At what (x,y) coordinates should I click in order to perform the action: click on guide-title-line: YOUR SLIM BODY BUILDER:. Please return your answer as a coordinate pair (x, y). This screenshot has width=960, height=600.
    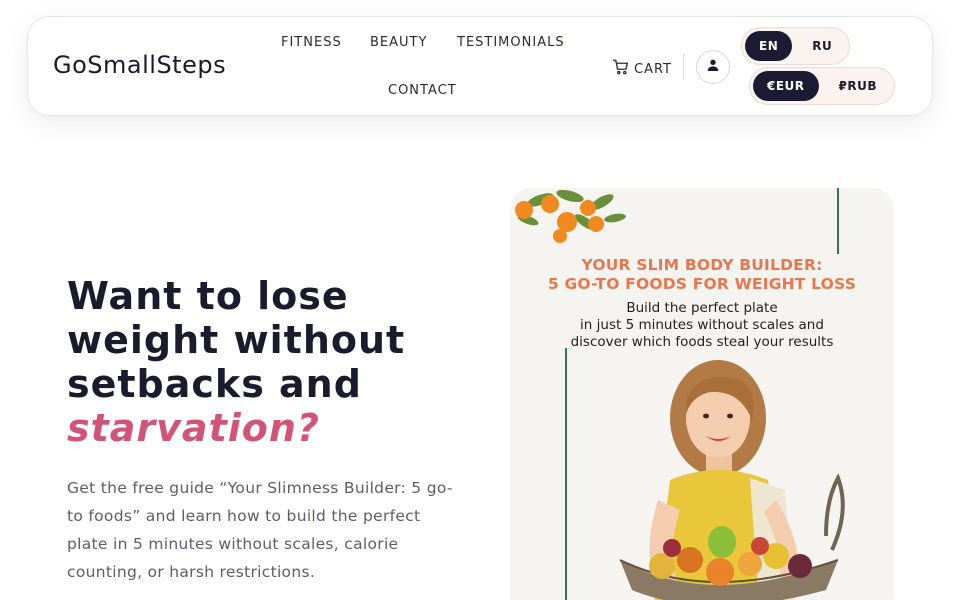
    Looking at the image, I should click on (702, 265).